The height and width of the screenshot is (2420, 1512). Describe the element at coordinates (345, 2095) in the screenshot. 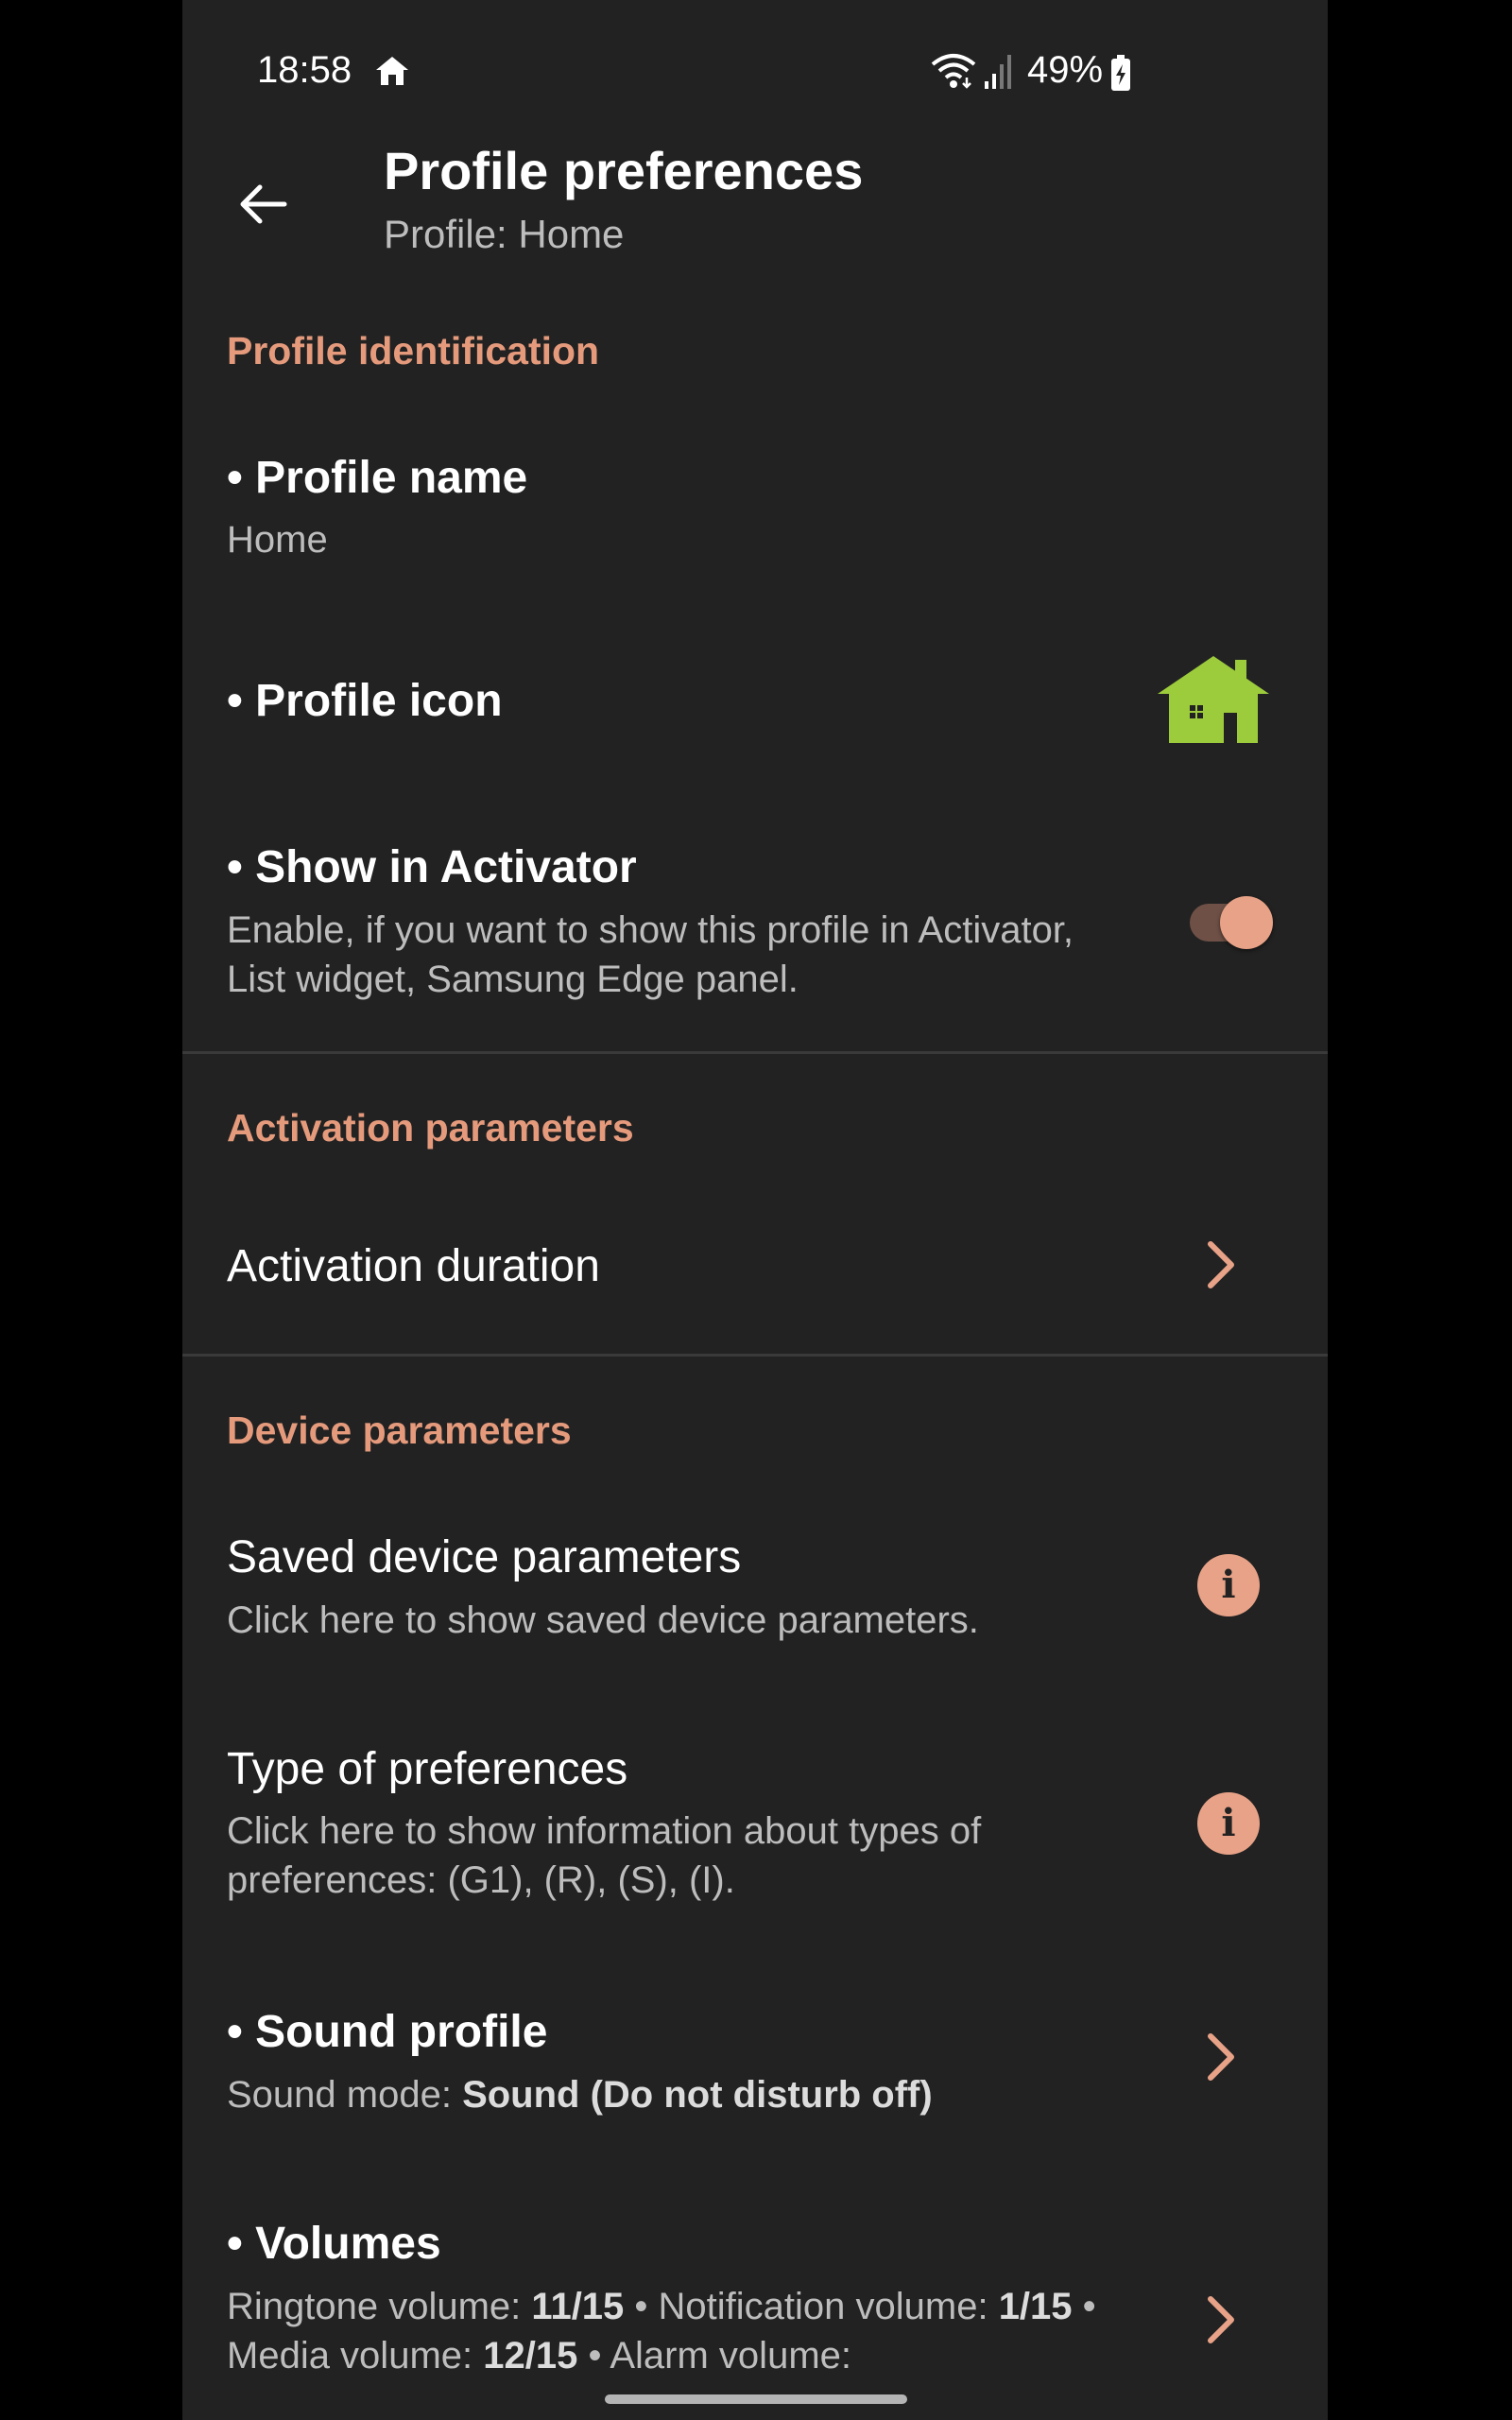

I see `sound-mode-label: Sound mode:` at that location.